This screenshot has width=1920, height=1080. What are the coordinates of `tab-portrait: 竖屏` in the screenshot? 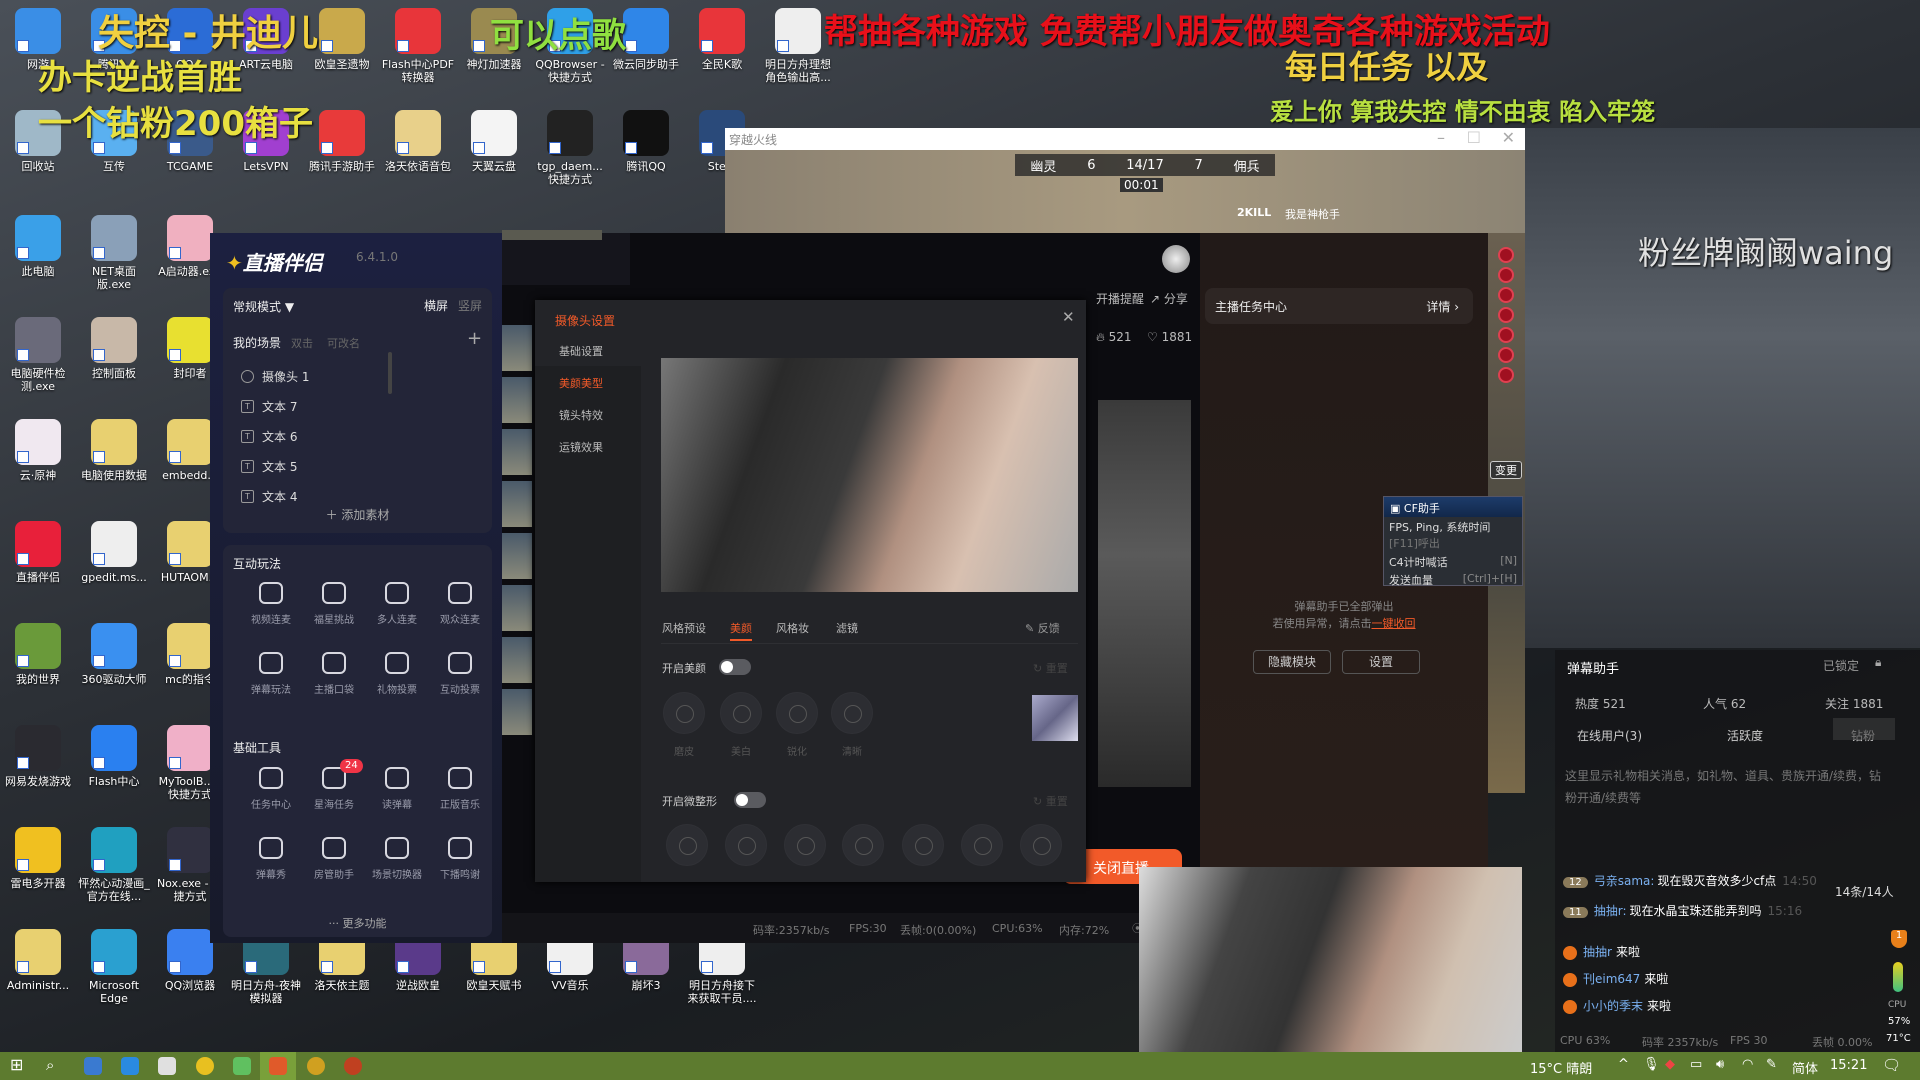 It's located at (470, 305).